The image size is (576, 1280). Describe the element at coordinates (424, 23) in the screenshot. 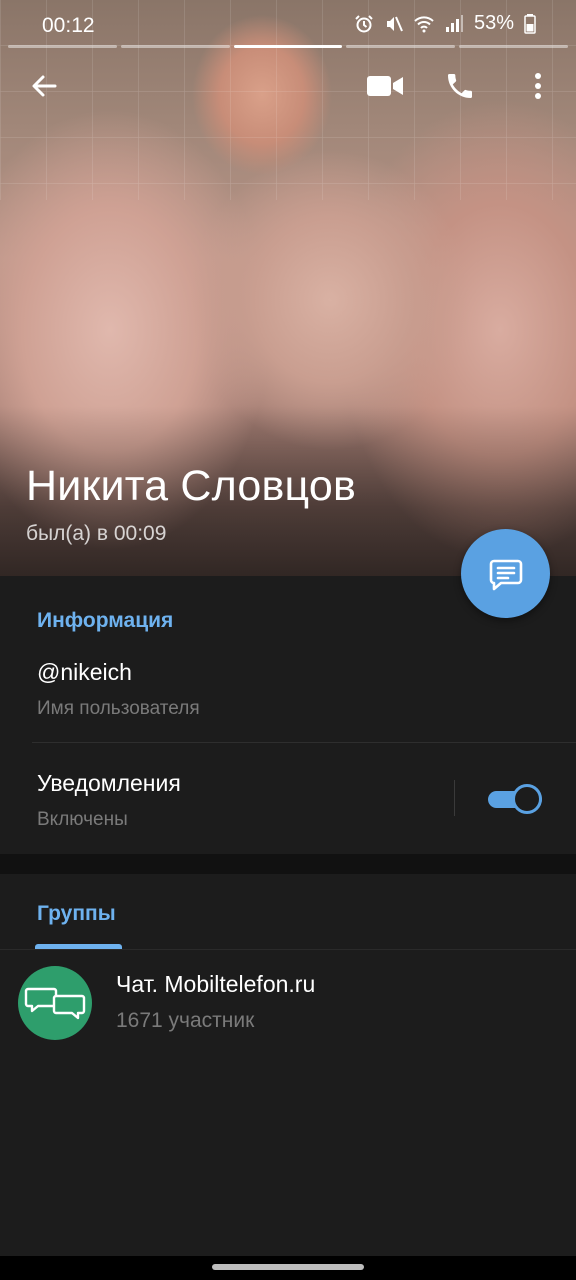

I see `wifi-icon` at that location.